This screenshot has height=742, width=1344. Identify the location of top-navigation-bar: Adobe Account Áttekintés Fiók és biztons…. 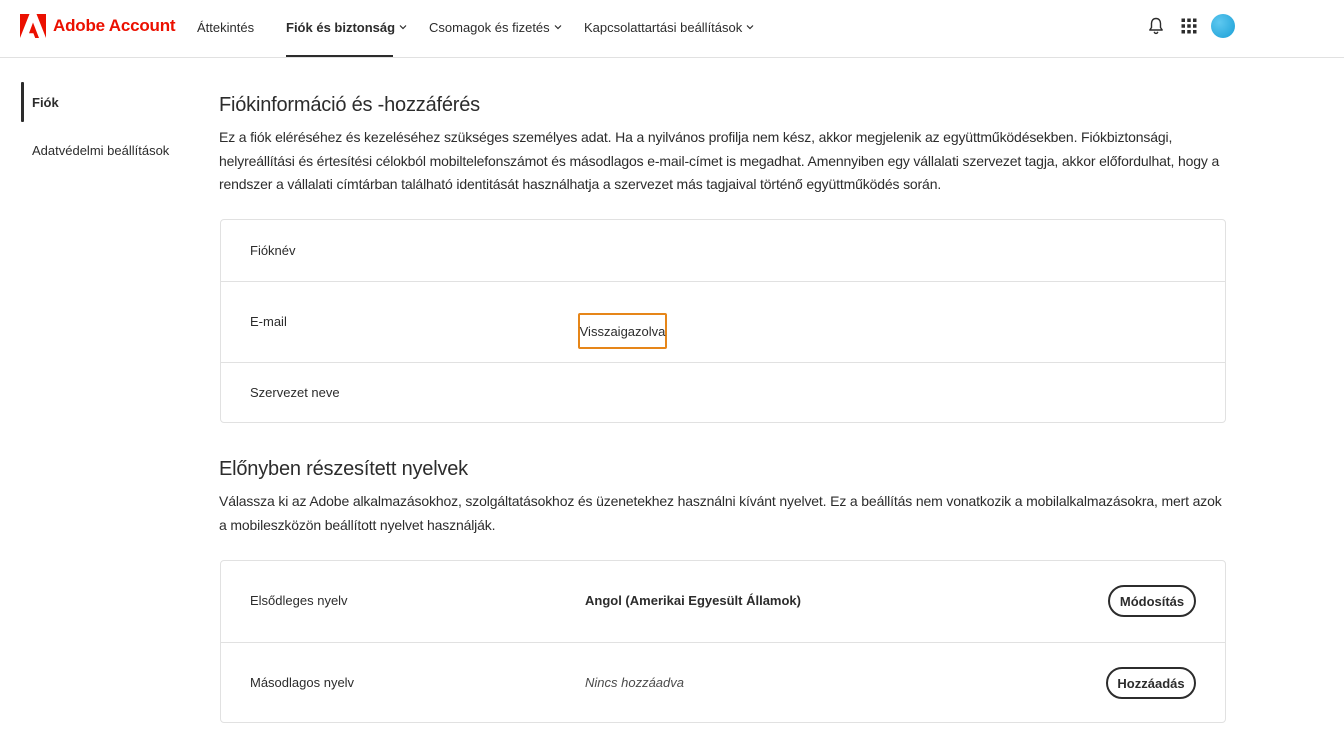
(672, 29).